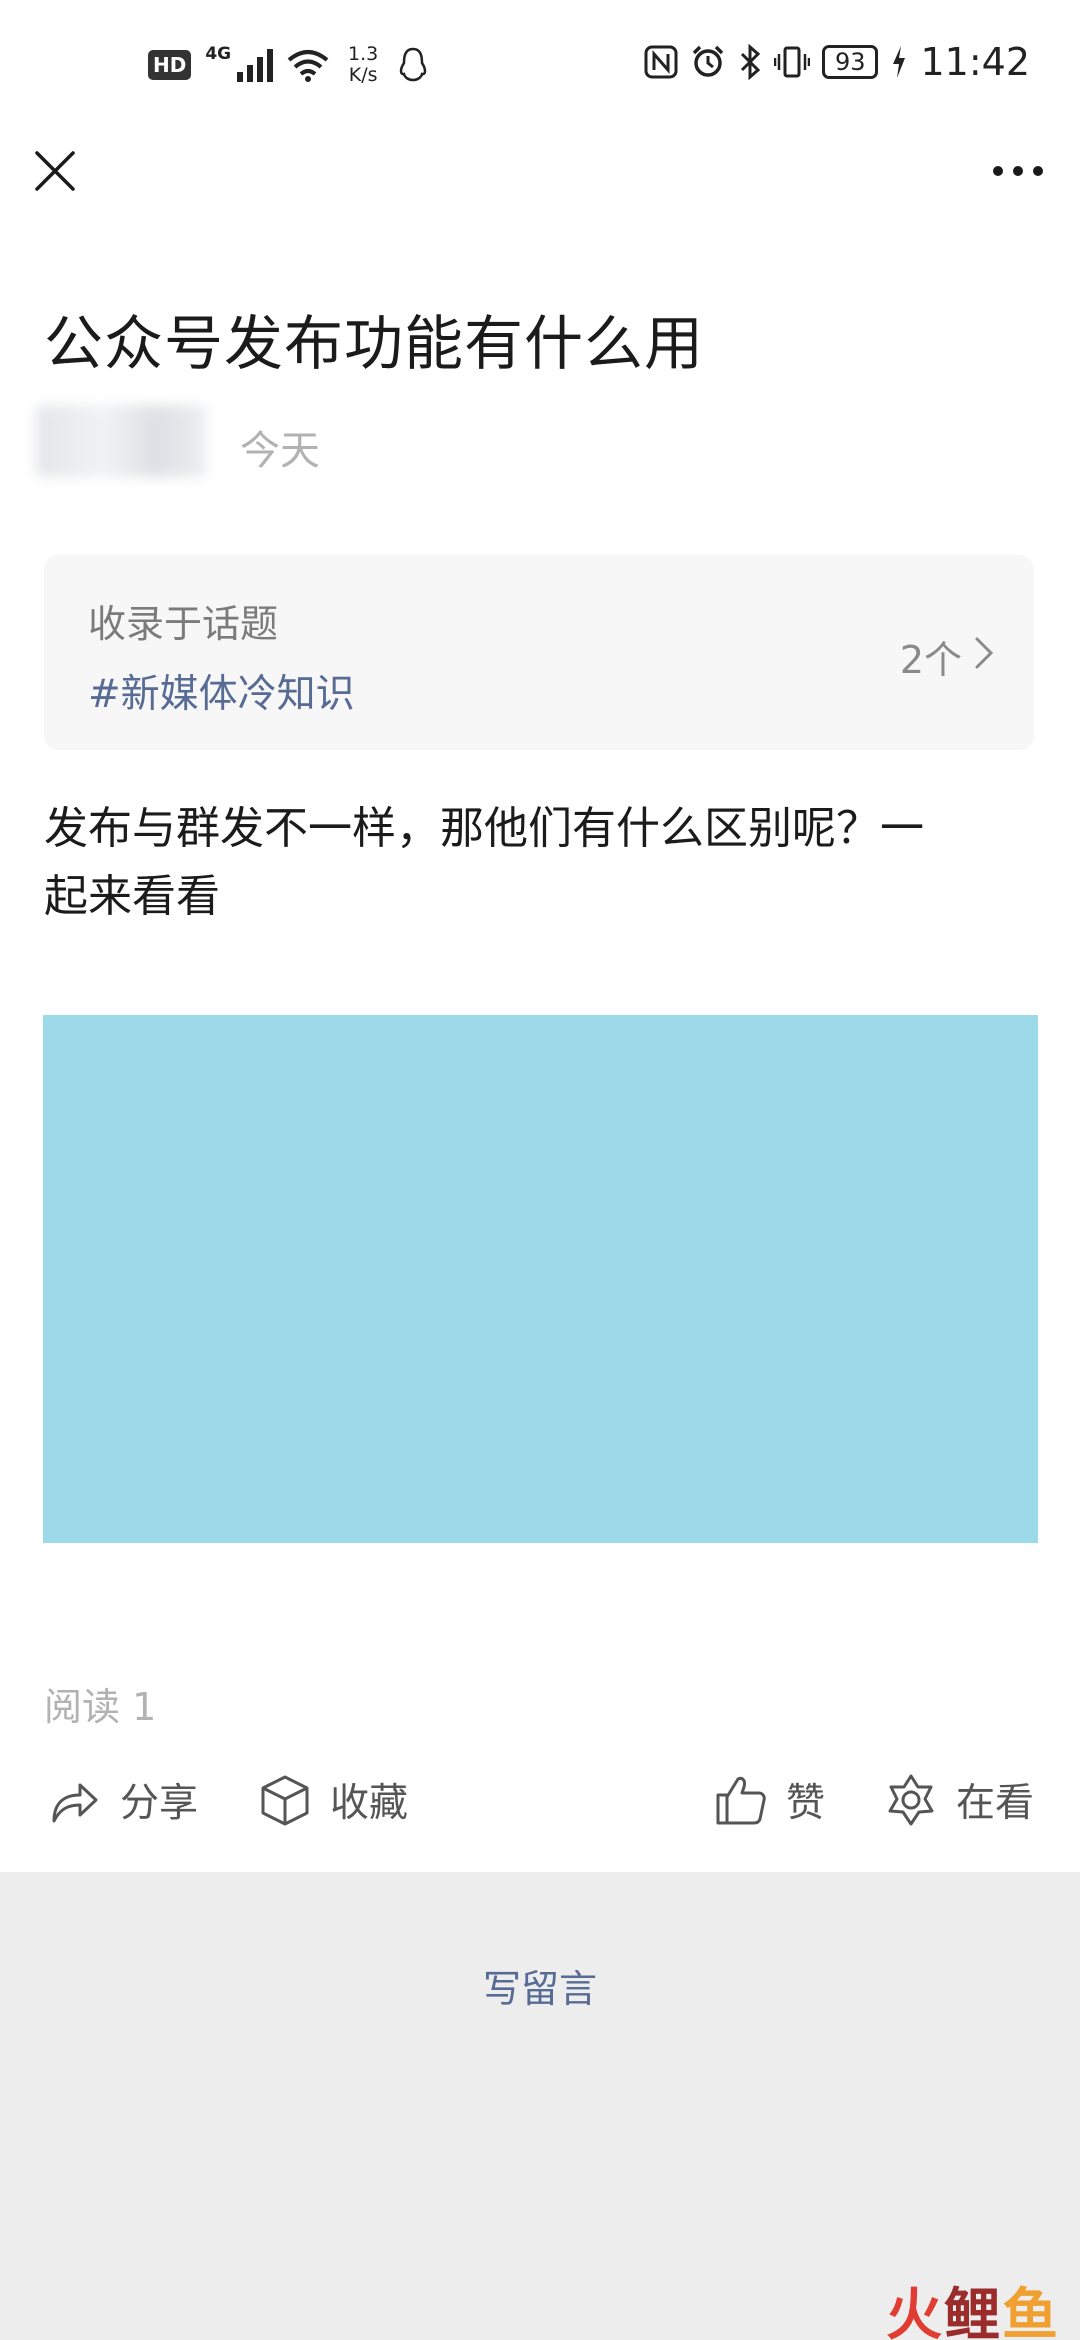  What do you see at coordinates (374, 343) in the screenshot?
I see `article-title: 公众号发布功能有什么用` at bounding box center [374, 343].